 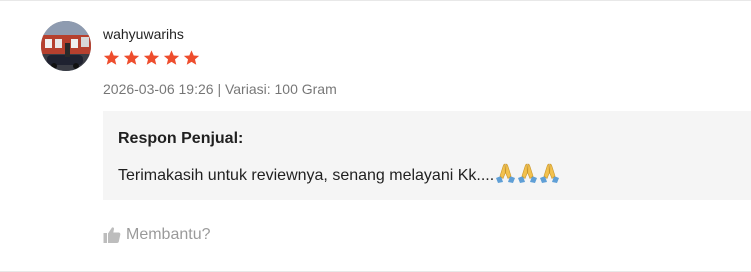 I want to click on reviewer-name: wahyuwarihs, so click(x=143, y=34).